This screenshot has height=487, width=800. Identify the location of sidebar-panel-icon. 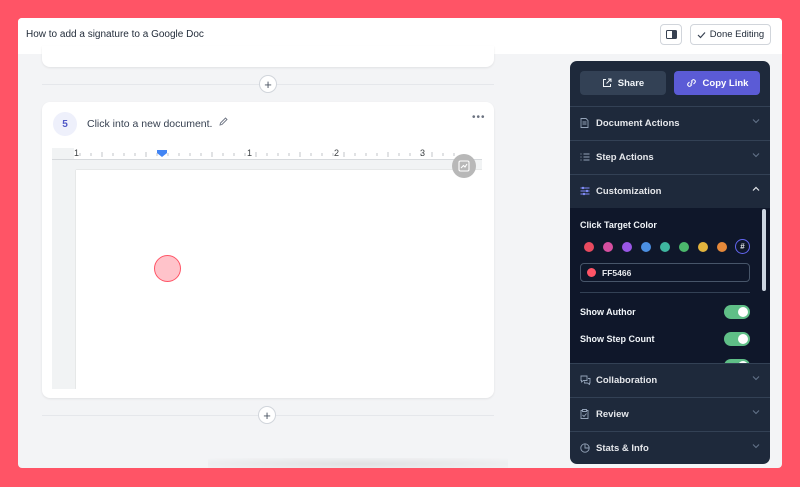
(671, 34).